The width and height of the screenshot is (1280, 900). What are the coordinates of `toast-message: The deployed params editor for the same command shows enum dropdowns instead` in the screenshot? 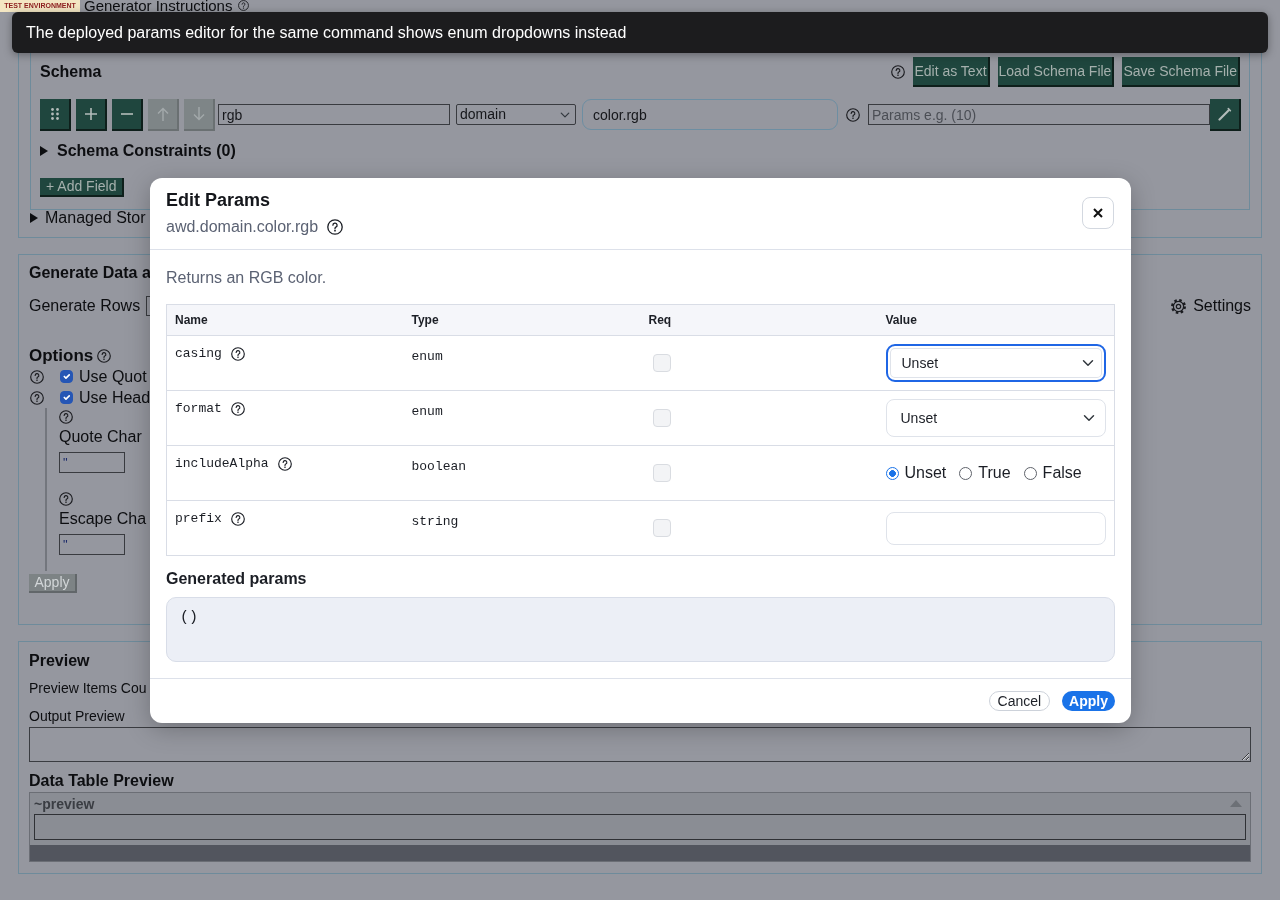 It's located at (640, 32).